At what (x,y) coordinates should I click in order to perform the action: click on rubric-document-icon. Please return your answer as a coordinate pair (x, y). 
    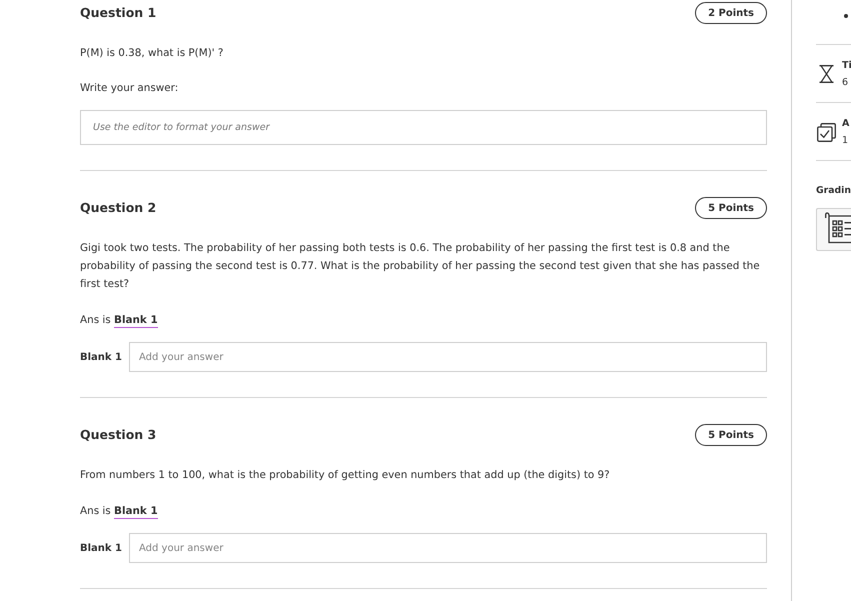
    Looking at the image, I should click on (838, 228).